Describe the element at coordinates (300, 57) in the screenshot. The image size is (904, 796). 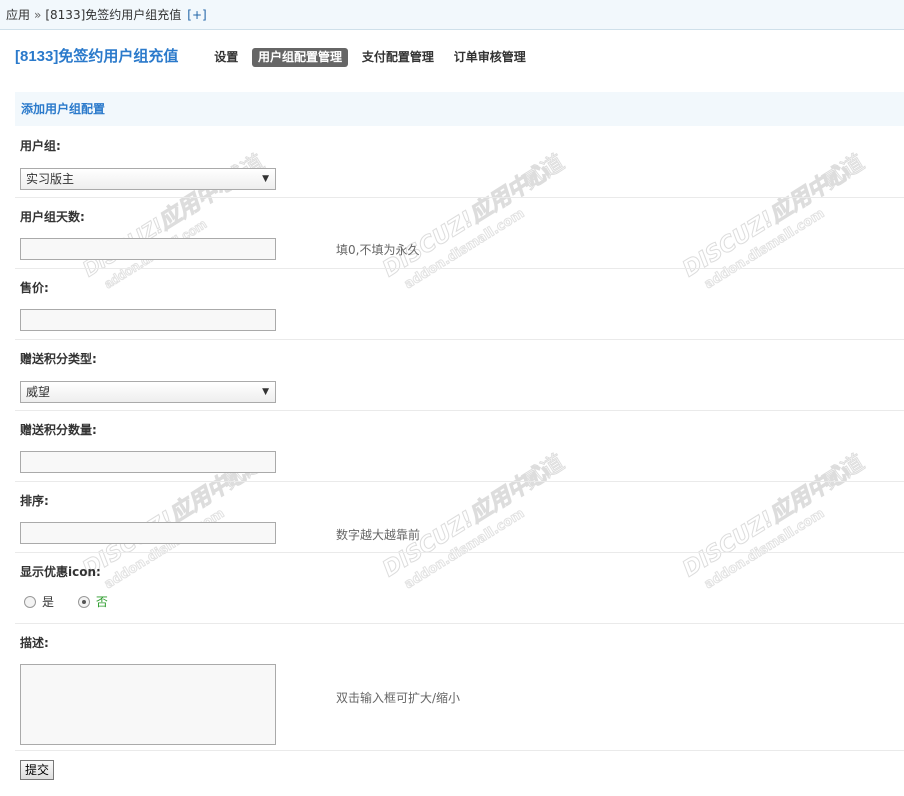
I see `tab-usergroup-config: 用户组配置管理` at that location.